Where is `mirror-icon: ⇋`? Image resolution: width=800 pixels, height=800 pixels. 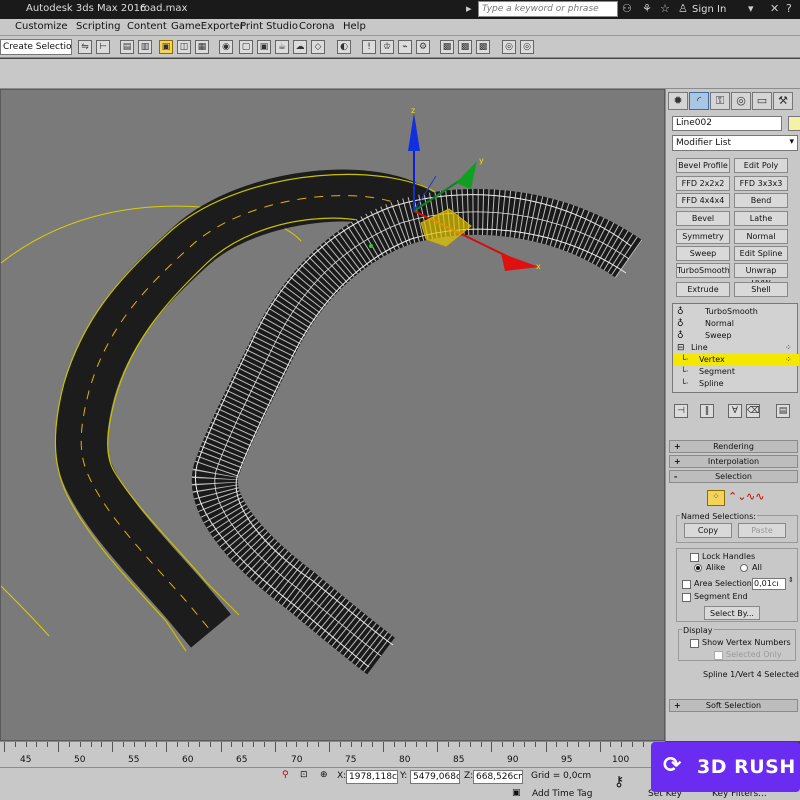
mirror-icon: ⇋ is located at coordinates (85, 47).